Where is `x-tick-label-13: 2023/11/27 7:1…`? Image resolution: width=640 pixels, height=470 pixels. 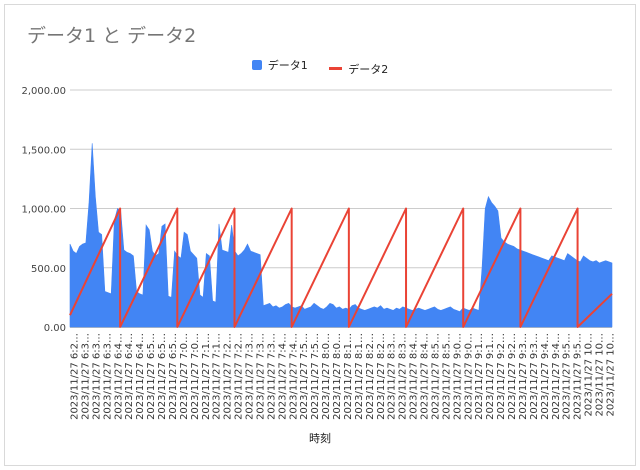 x-tick-label-13: 2023/11/27 7:1… is located at coordinates (217, 376).